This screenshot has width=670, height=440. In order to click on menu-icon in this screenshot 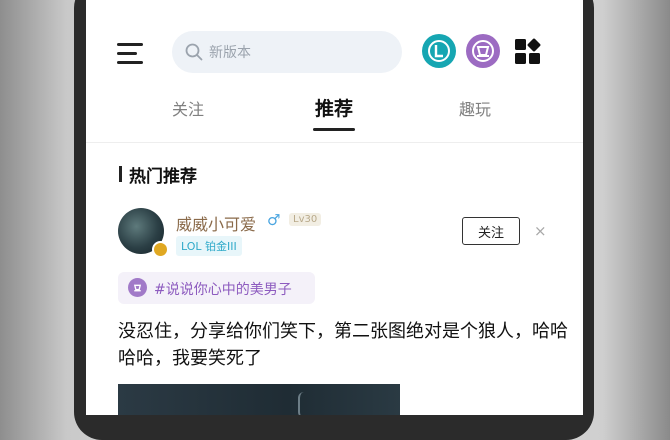, I will do `click(130, 53)`.